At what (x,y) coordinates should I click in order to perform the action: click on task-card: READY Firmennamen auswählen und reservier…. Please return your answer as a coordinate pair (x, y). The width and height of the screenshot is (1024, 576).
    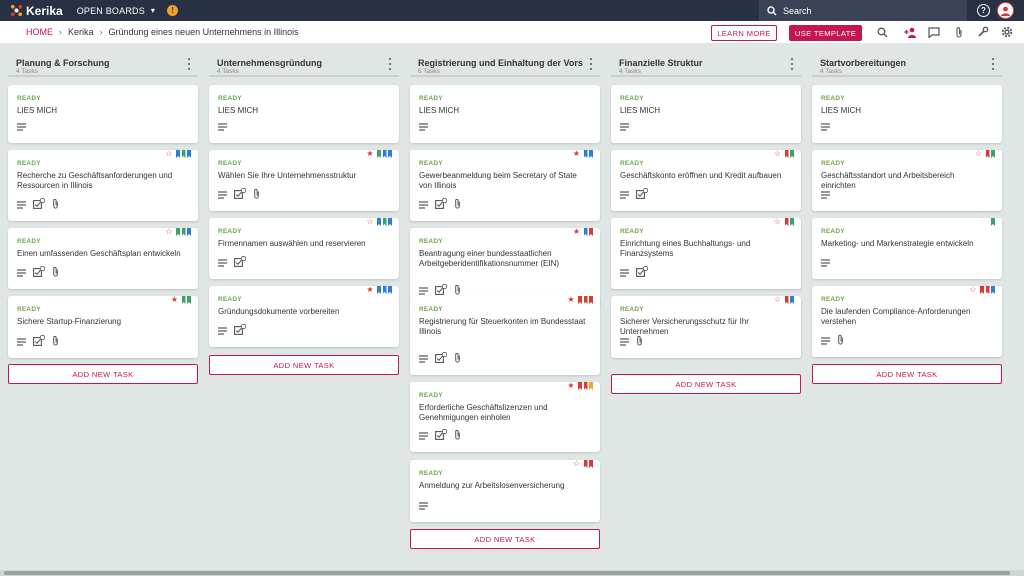
    Looking at the image, I should click on (304, 248).